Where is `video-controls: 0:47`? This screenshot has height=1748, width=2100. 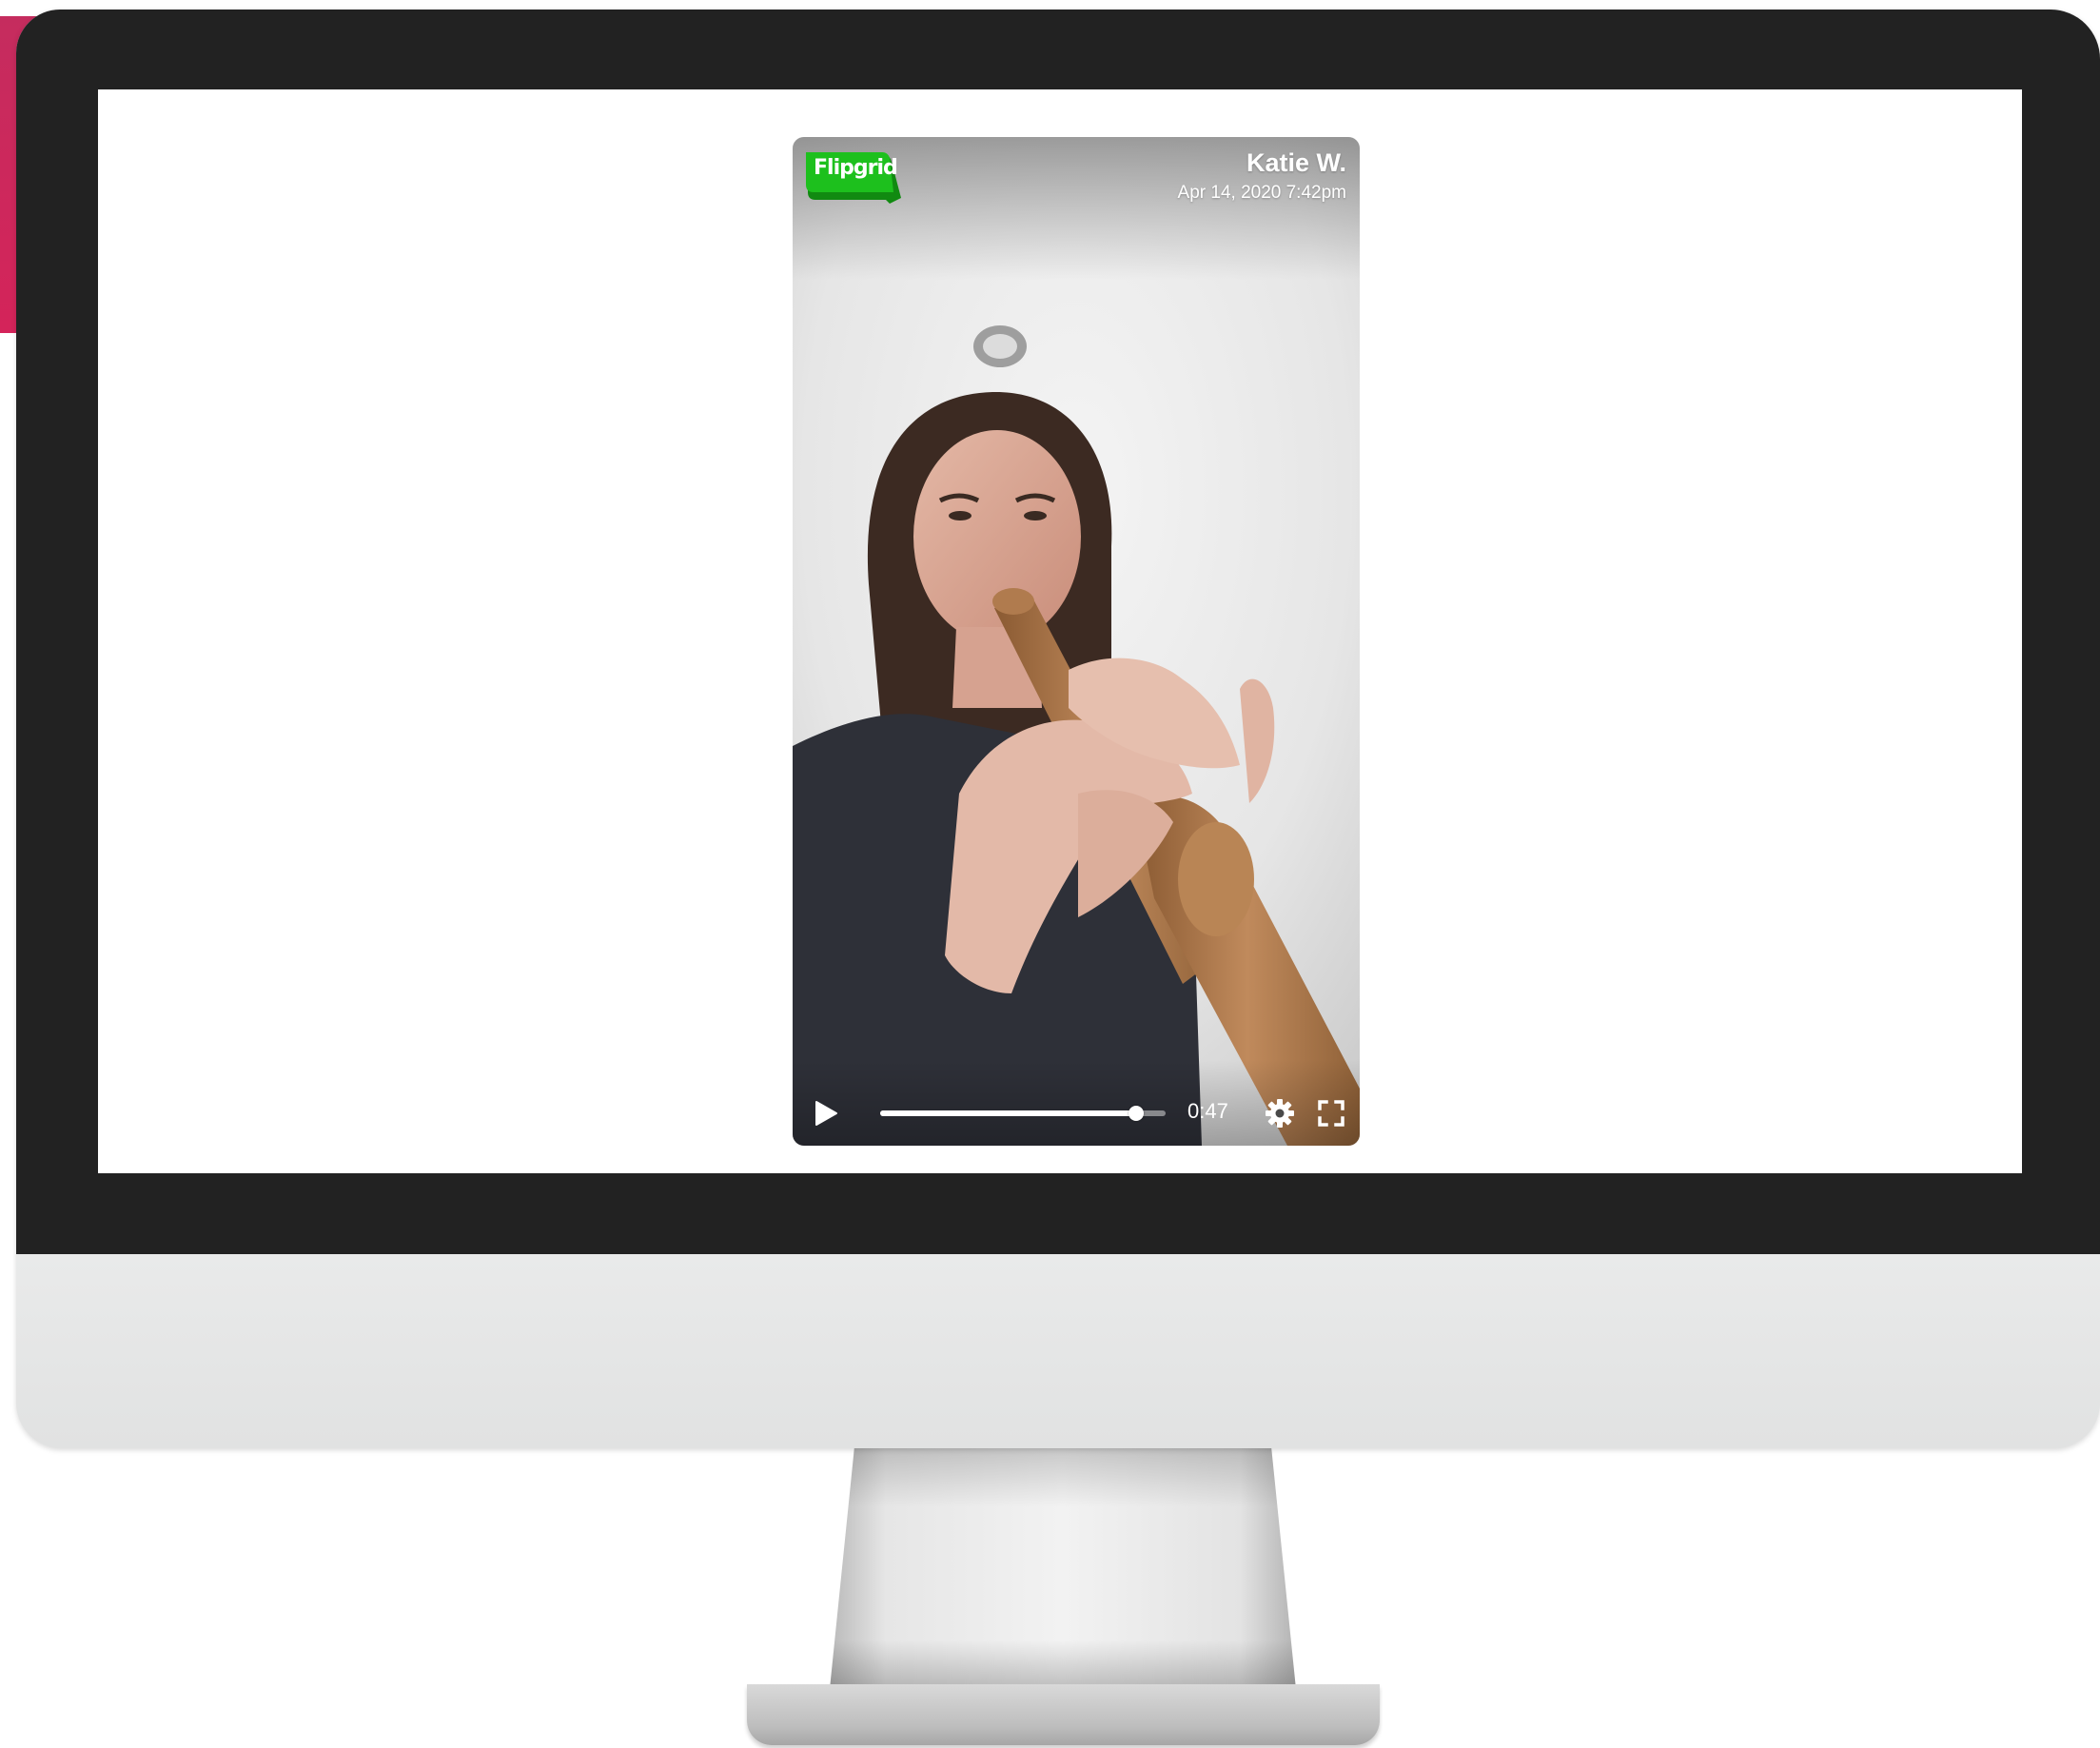
video-controls: 0:47 is located at coordinates (1076, 1113).